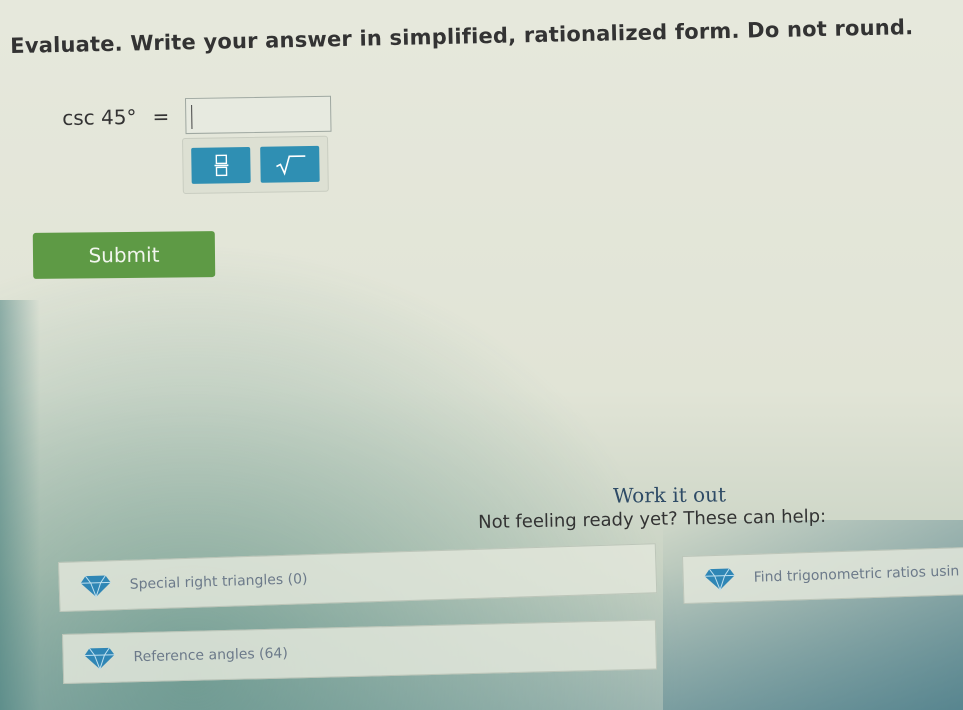 This screenshot has height=710, width=963. I want to click on help-card-find-trig-ratios: Find trigonometric ratios usin, so click(822, 575).